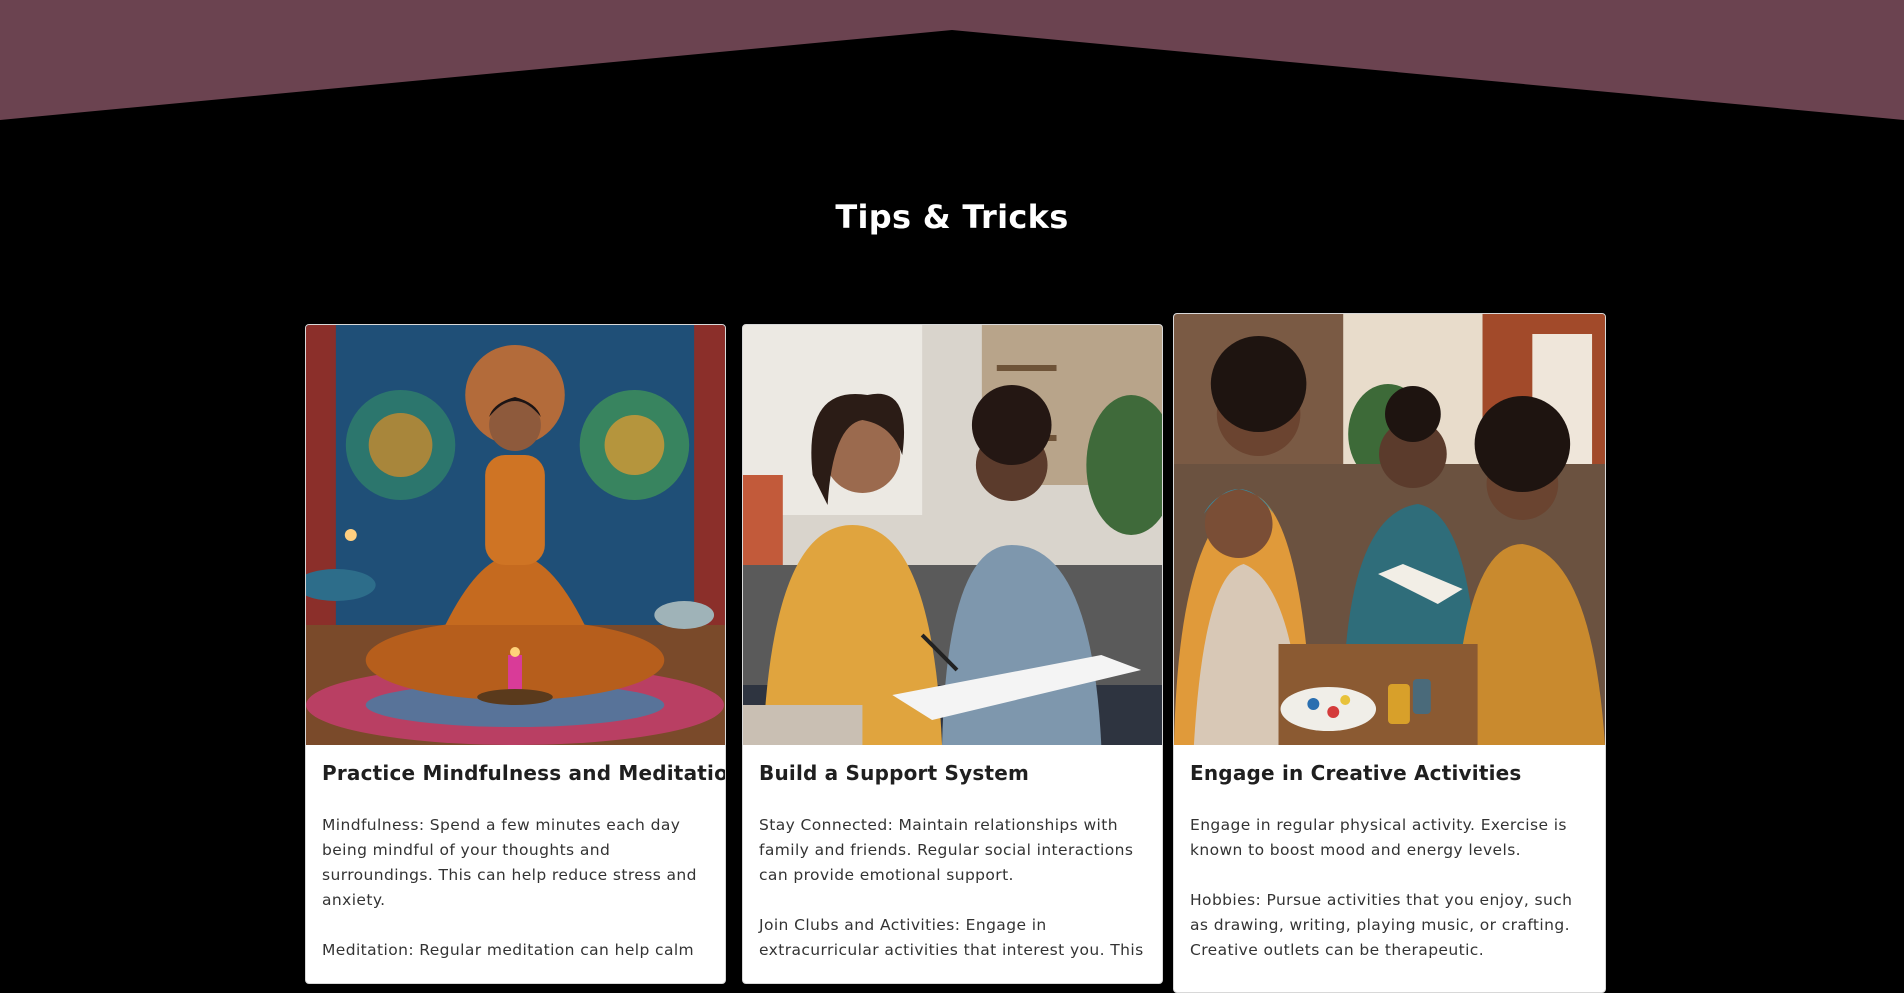  Describe the element at coordinates (1356, 773) in the screenshot. I see `card-title: Engage in Creative Activities` at that location.